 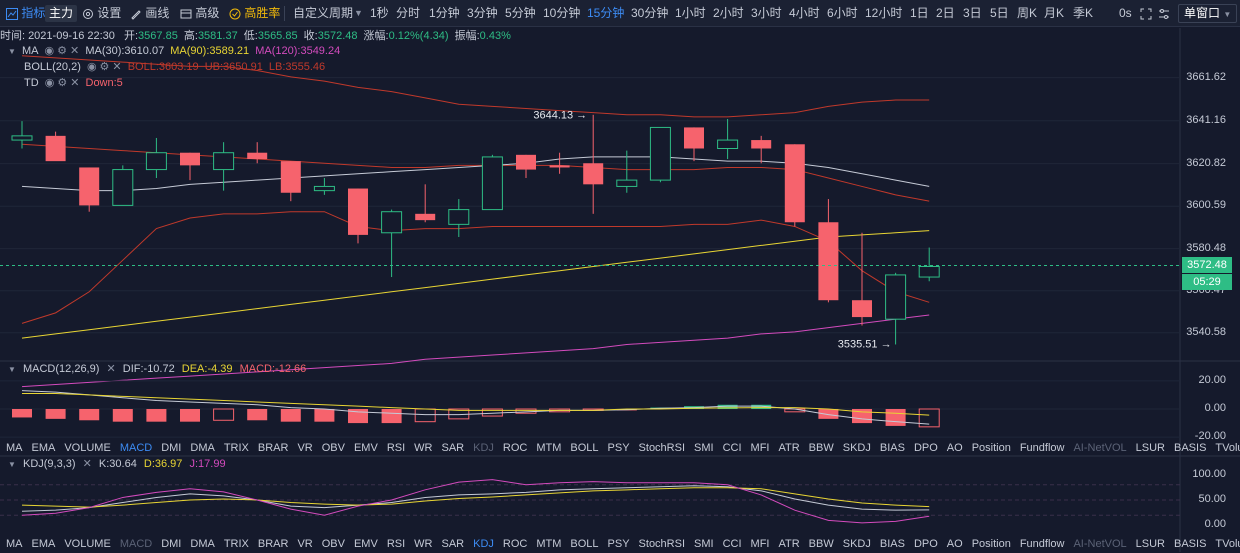 I want to click on macd-name: MACD(12,26,9), so click(x=61, y=369).